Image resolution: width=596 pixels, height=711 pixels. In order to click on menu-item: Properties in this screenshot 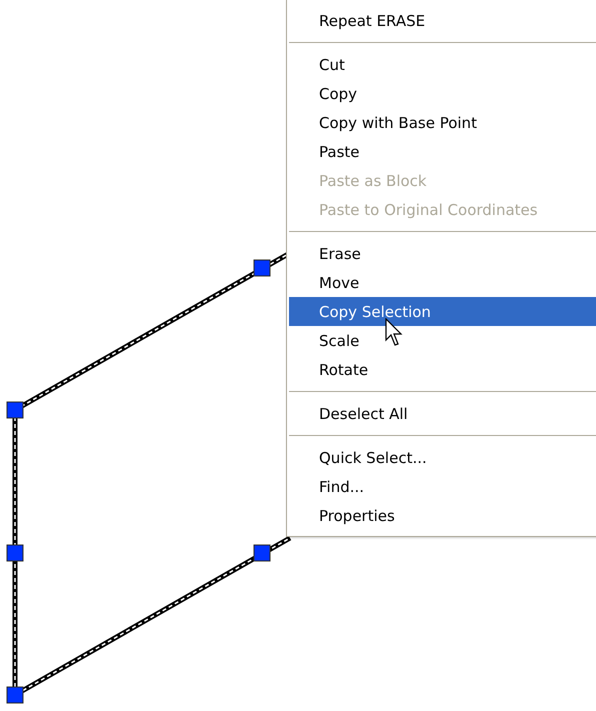, I will do `click(442, 515)`.